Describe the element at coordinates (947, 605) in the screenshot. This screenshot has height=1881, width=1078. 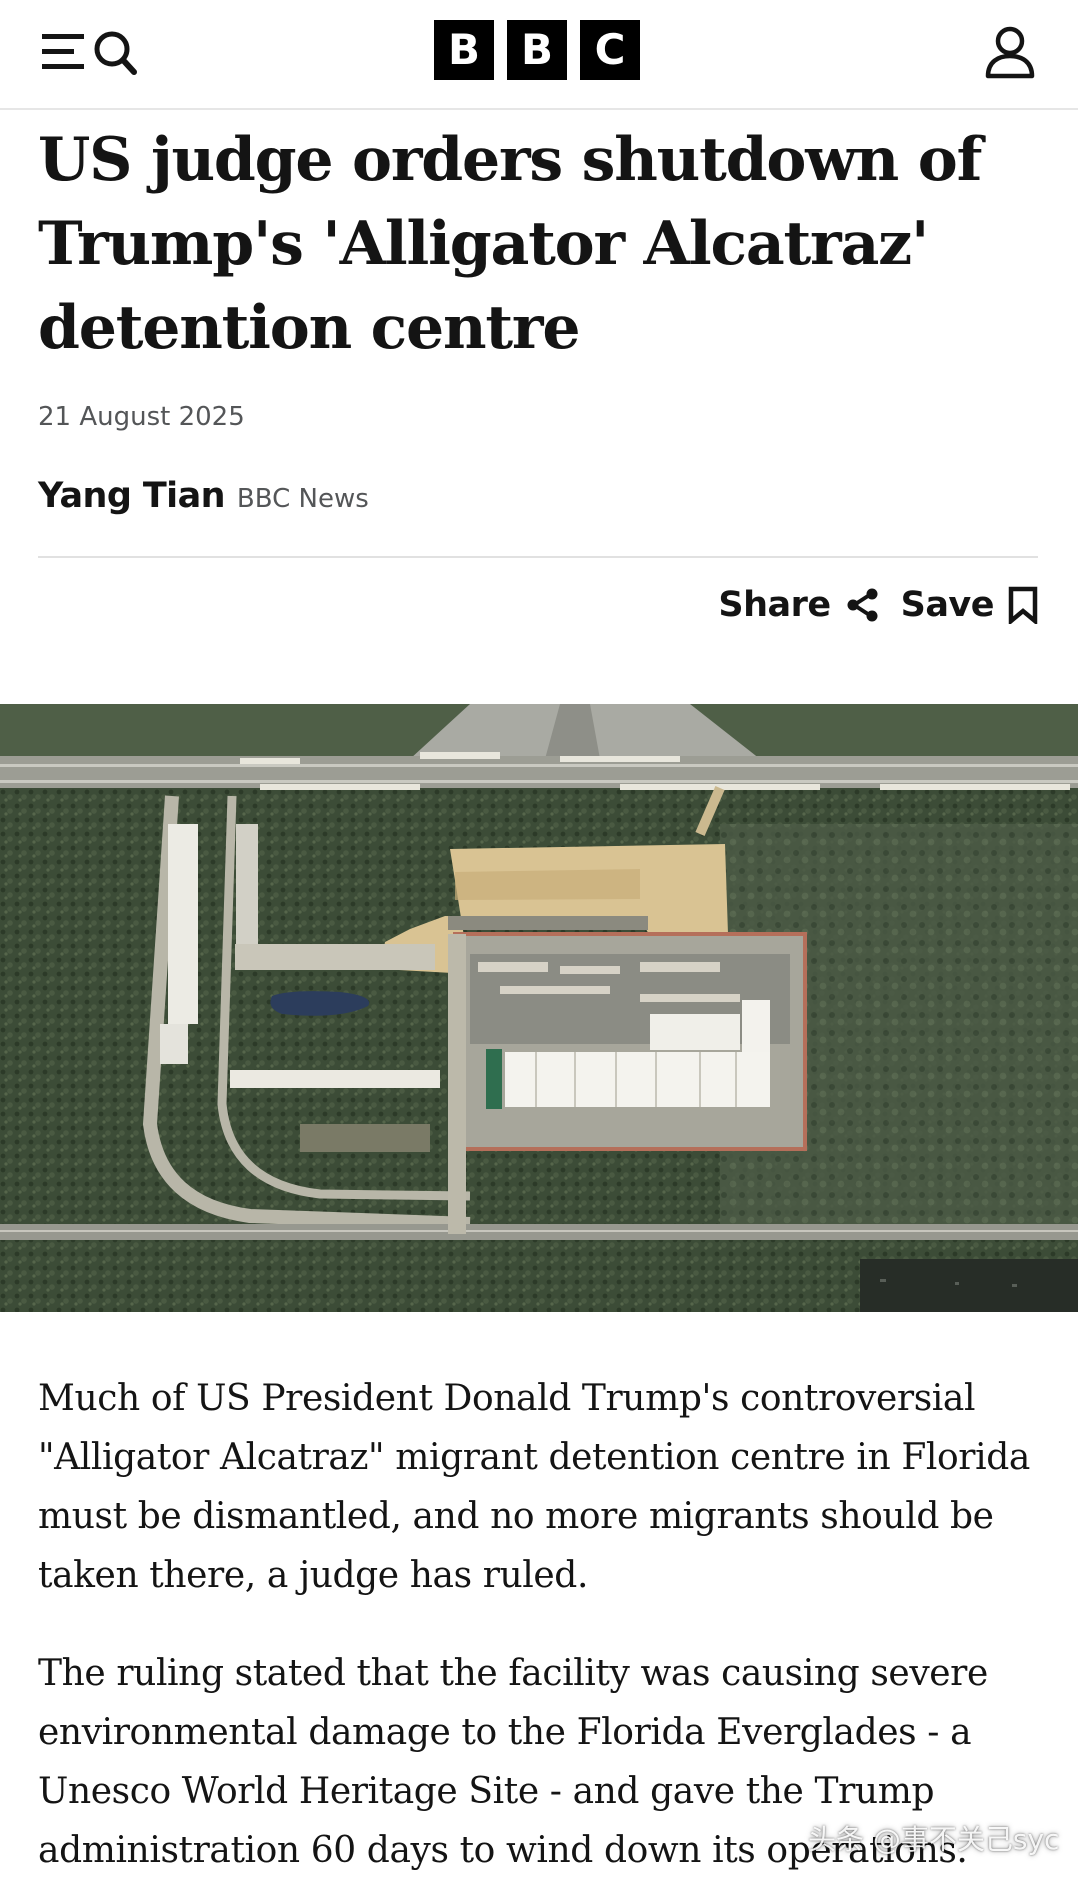
I see `save-label: Save` at that location.